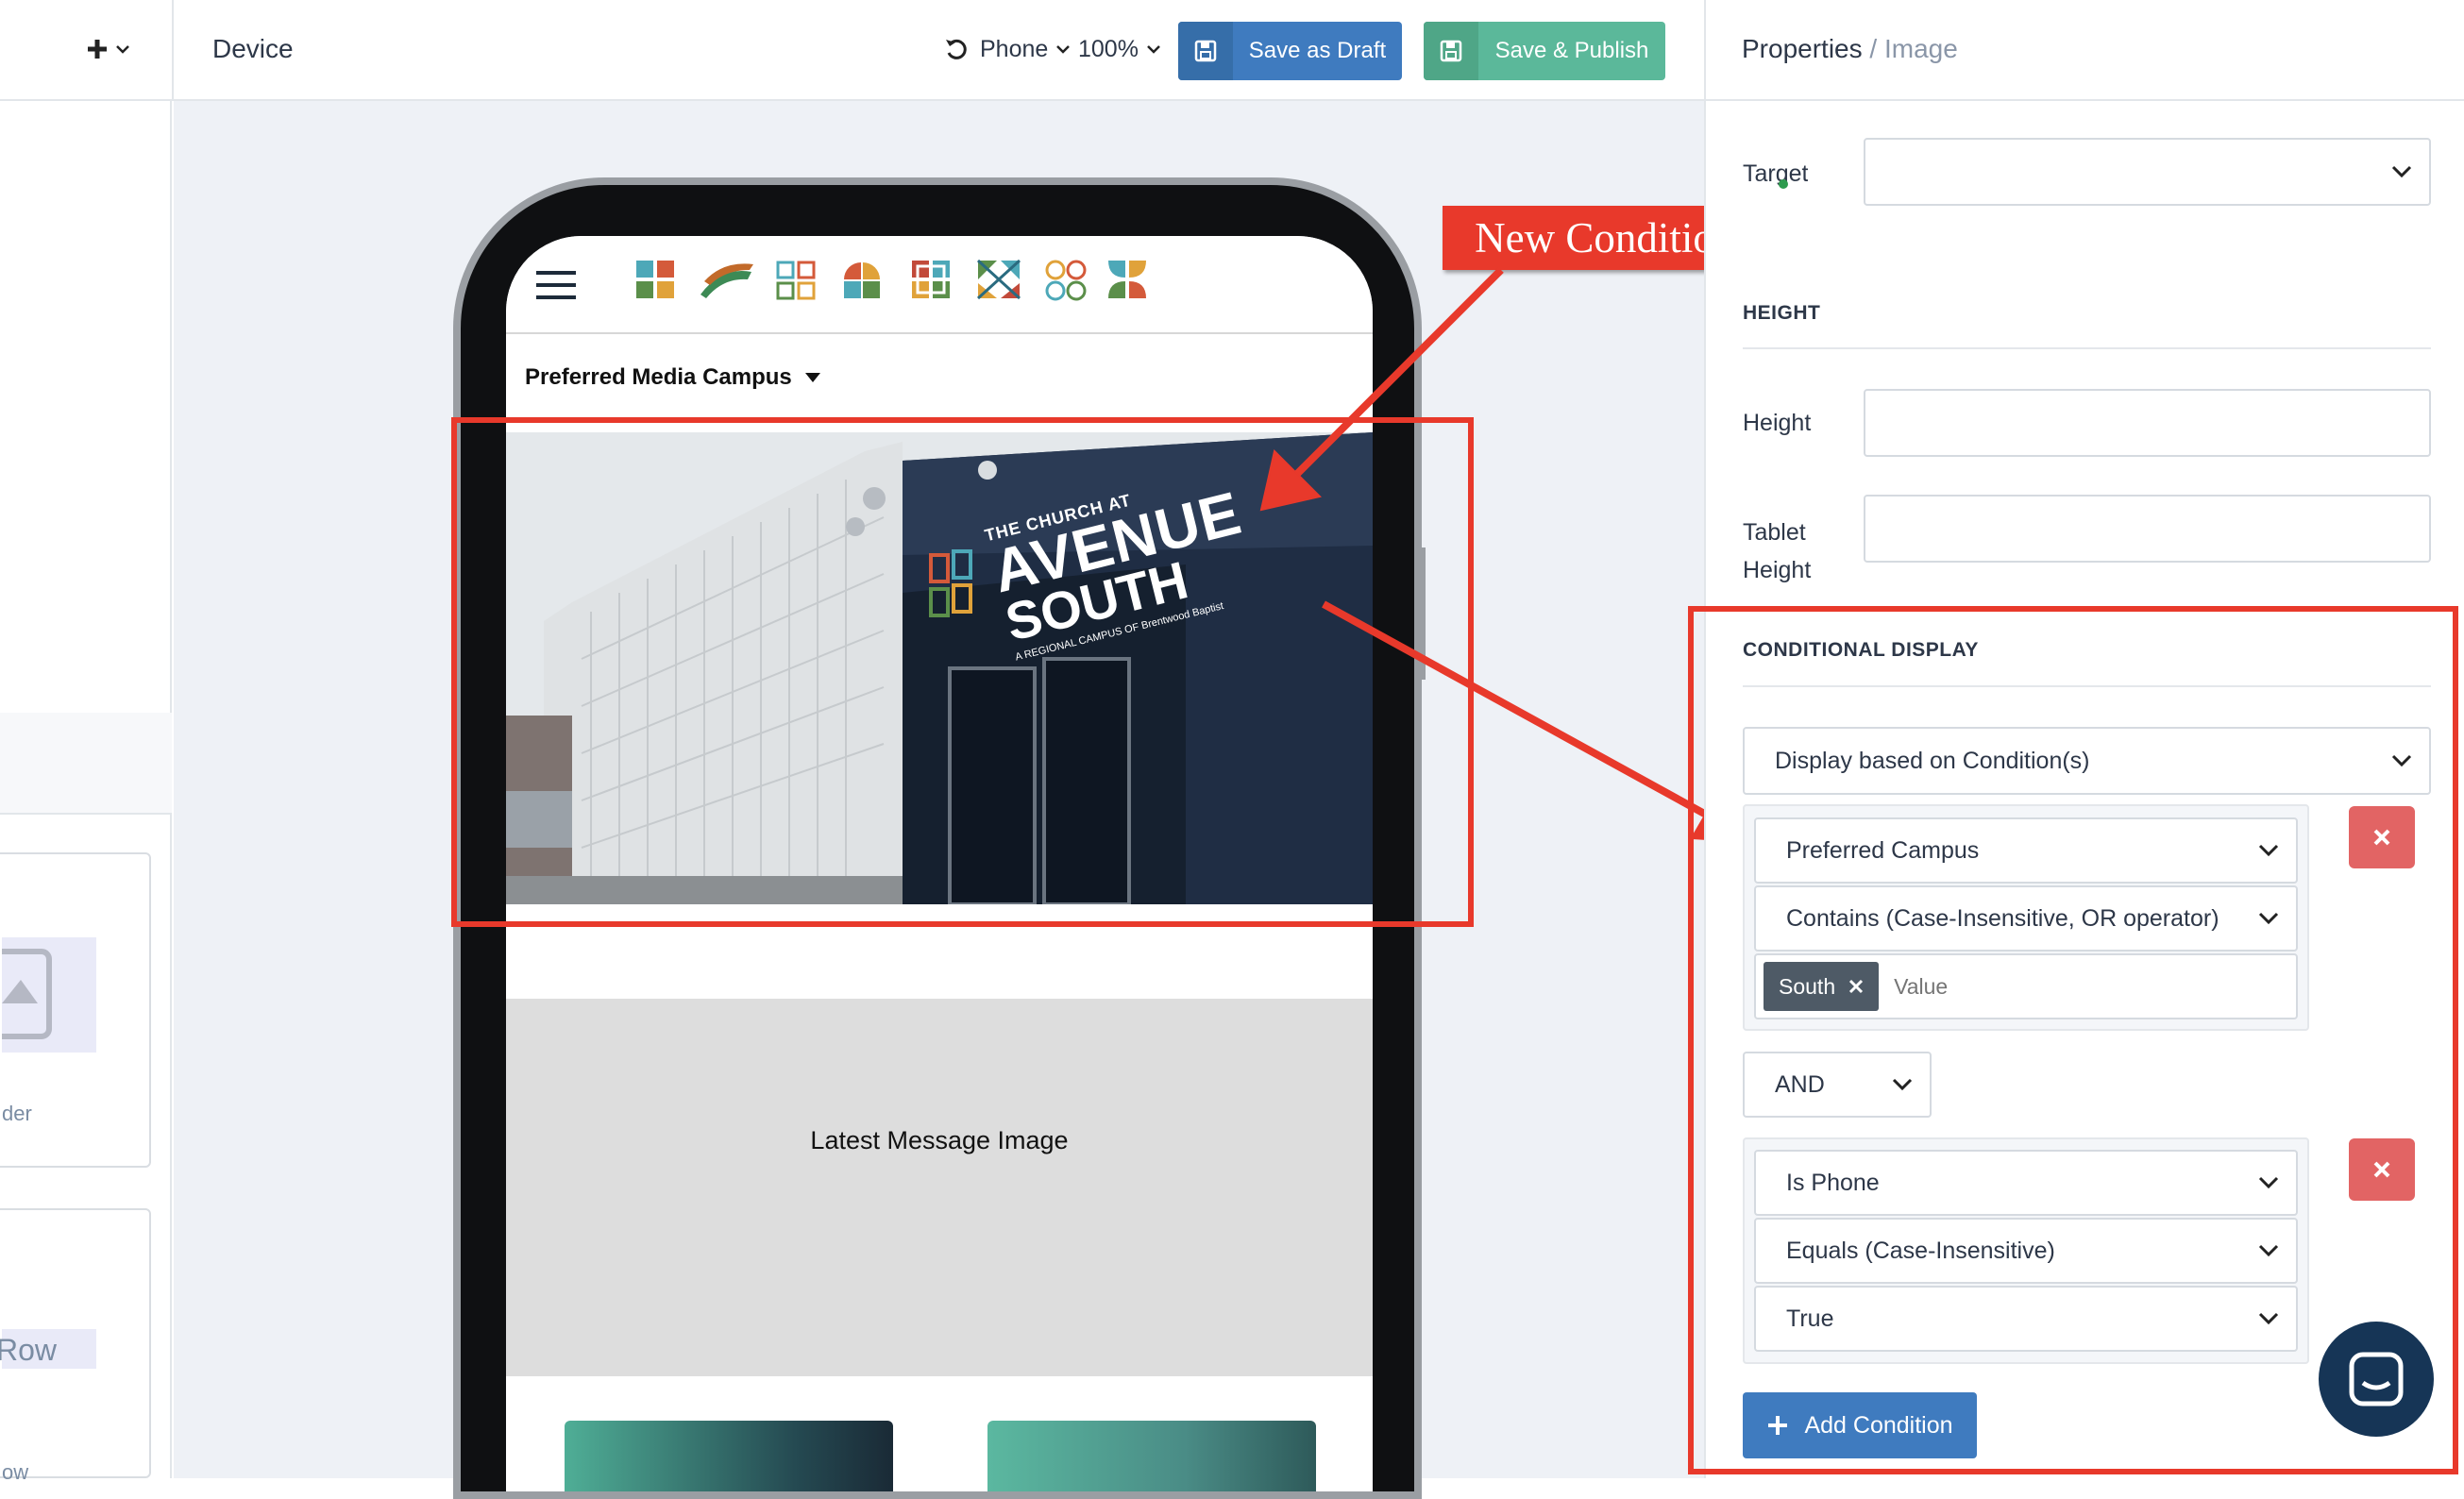 This screenshot has width=2464, height=1499. Describe the element at coordinates (2401, 171) in the screenshot. I see `chevron-down-icon` at that location.